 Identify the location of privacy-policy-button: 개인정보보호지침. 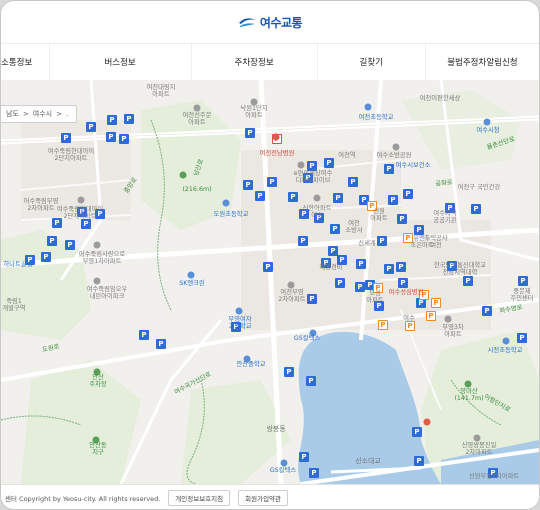
(199, 497).